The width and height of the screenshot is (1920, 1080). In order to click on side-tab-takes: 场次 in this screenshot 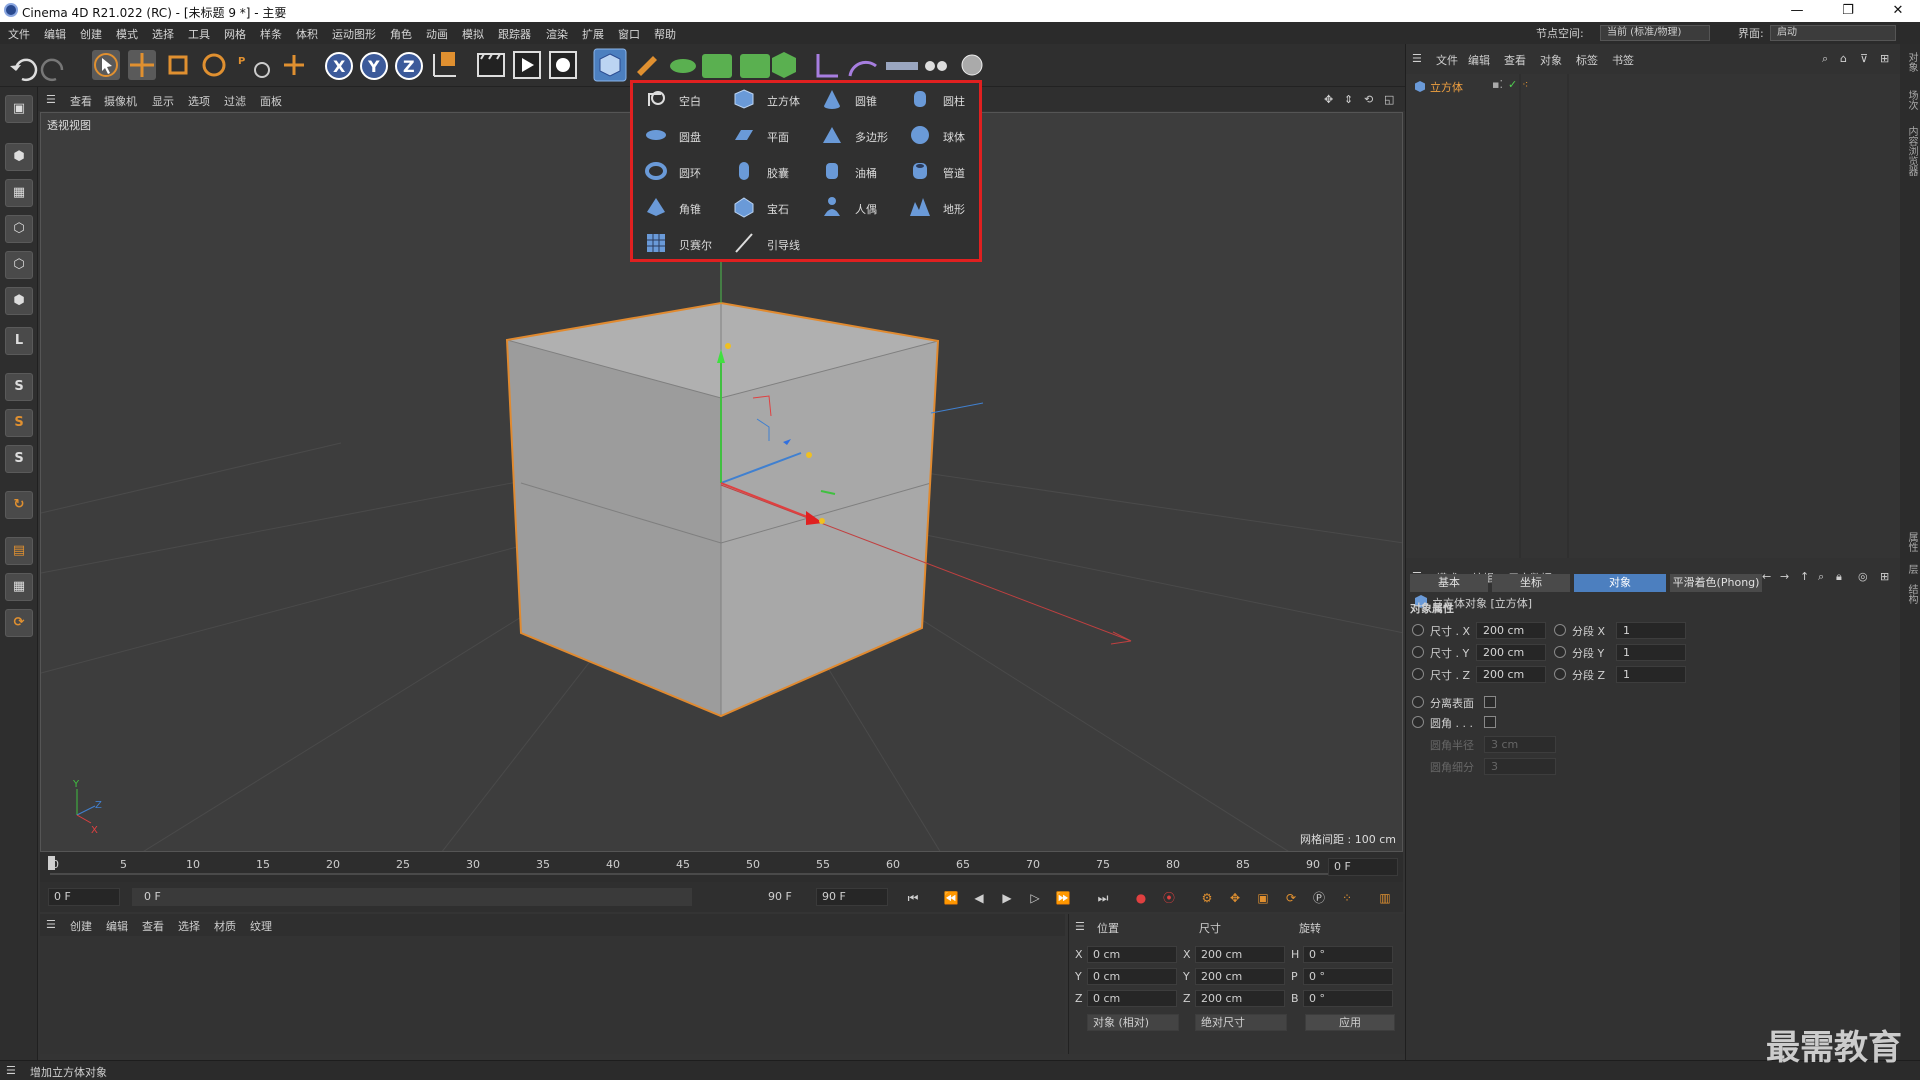, I will do `click(1911, 100)`.